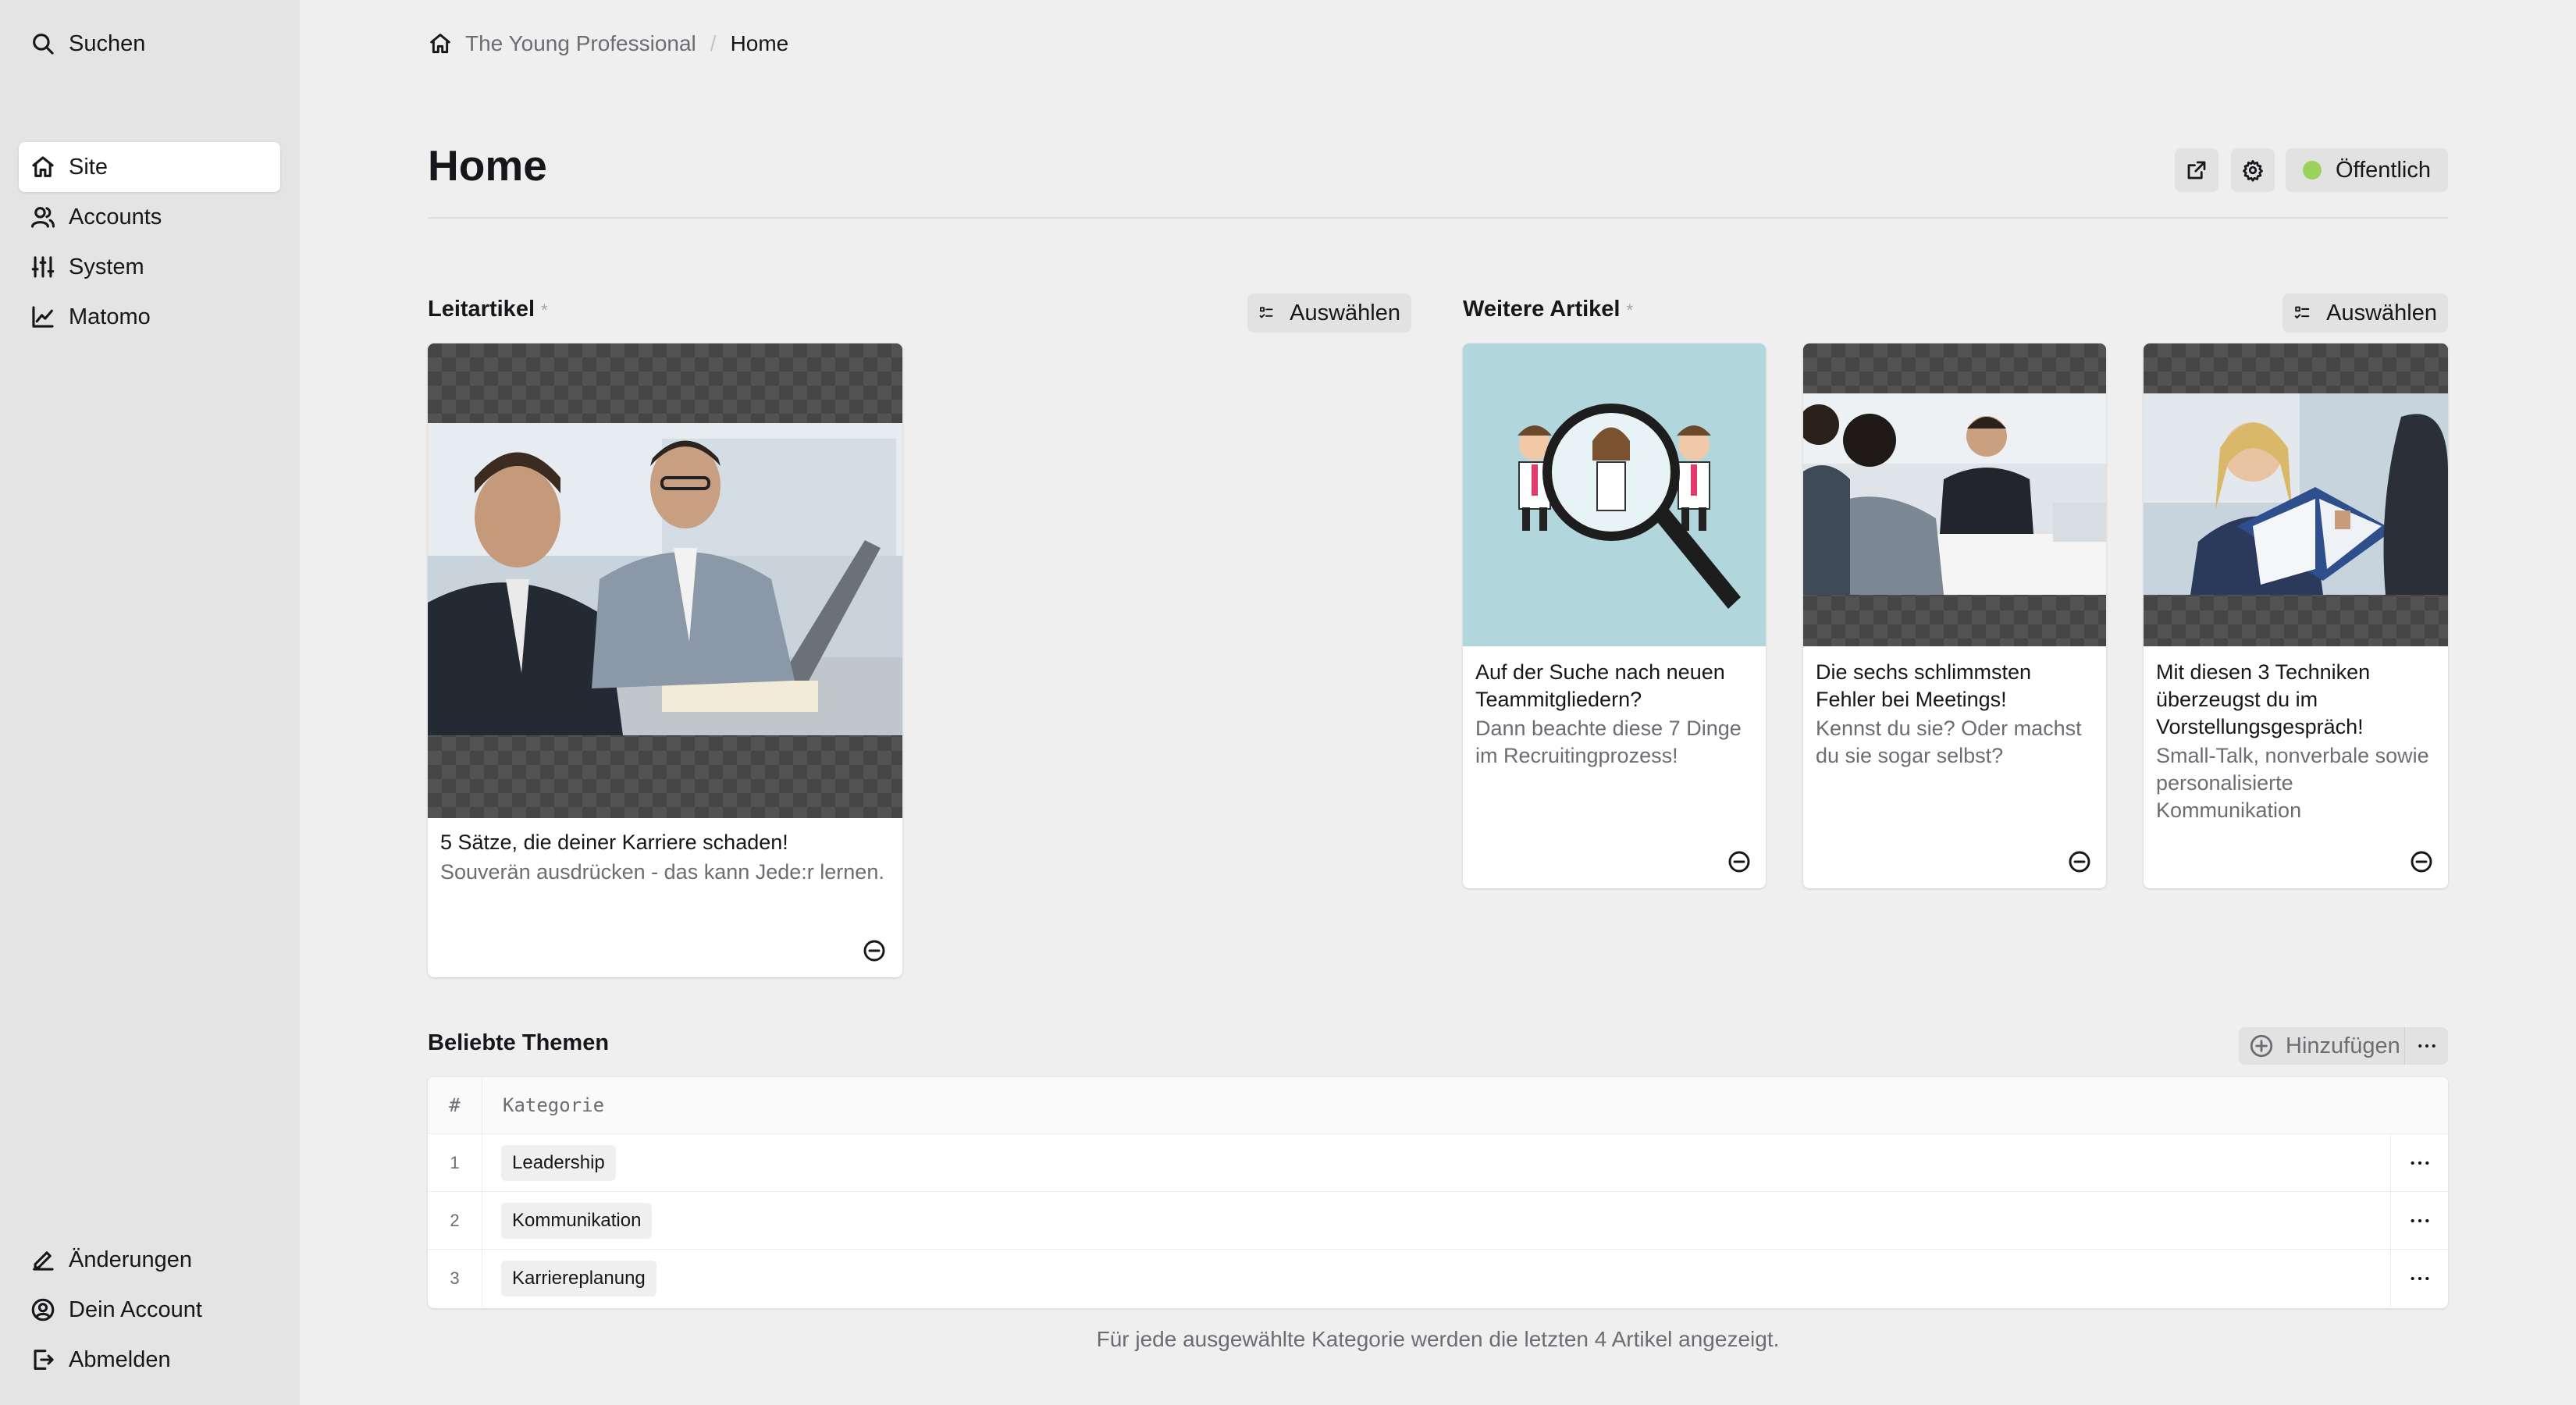 Image resolution: width=2576 pixels, height=1405 pixels. Describe the element at coordinates (106, 267) in the screenshot. I see `sidebar-item-label: System` at that location.